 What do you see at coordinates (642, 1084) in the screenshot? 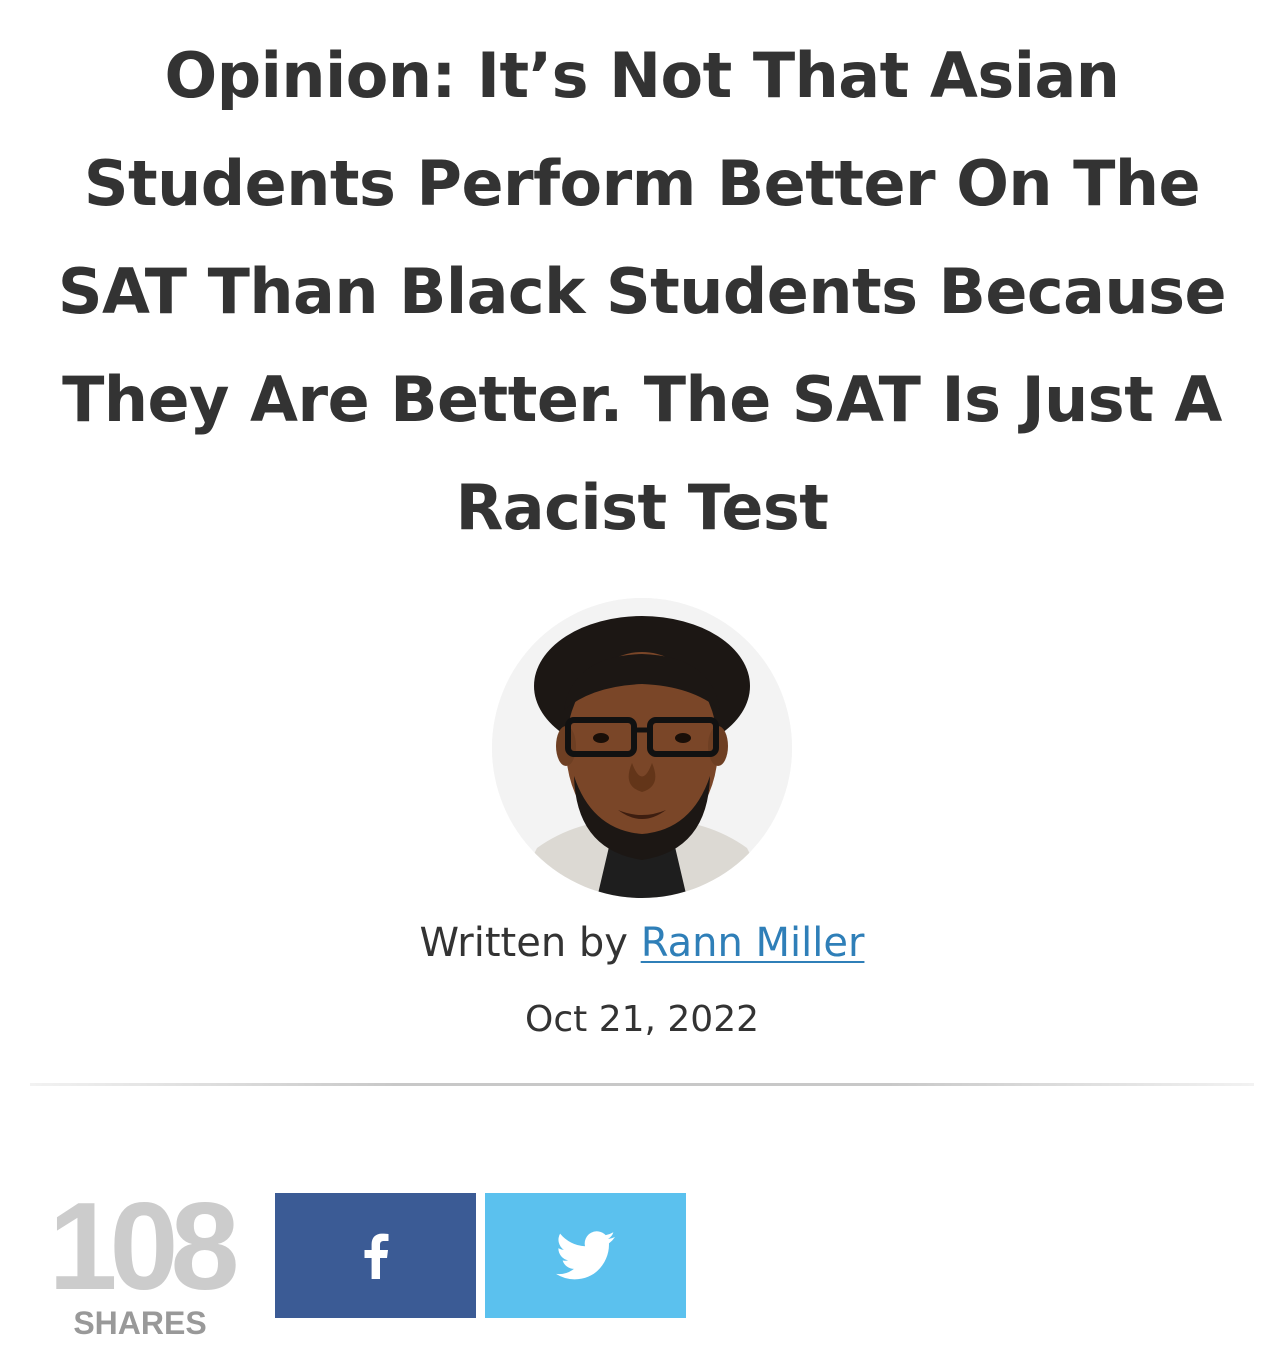
I see `divider` at bounding box center [642, 1084].